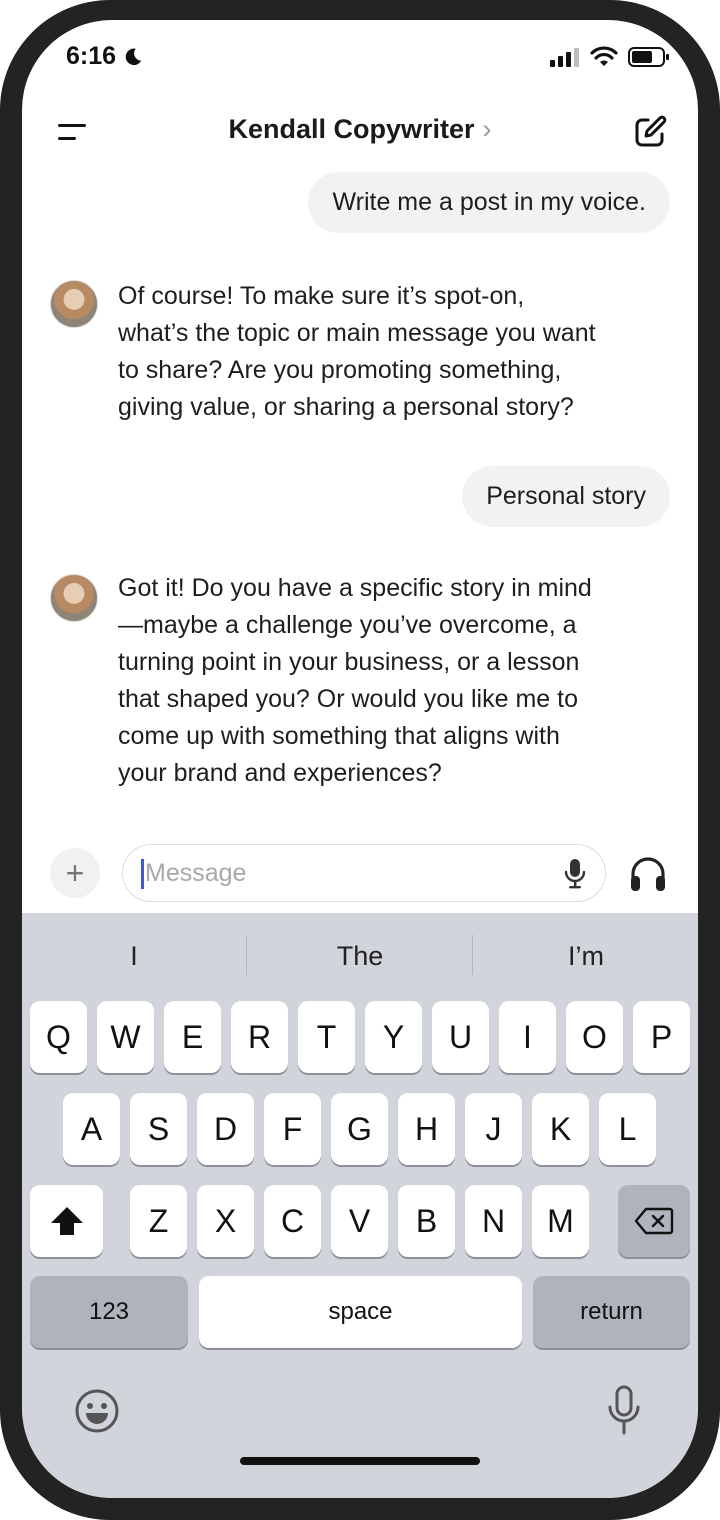 Image resolution: width=720 pixels, height=1520 pixels. What do you see at coordinates (527, 1037) in the screenshot?
I see `key-i: I` at bounding box center [527, 1037].